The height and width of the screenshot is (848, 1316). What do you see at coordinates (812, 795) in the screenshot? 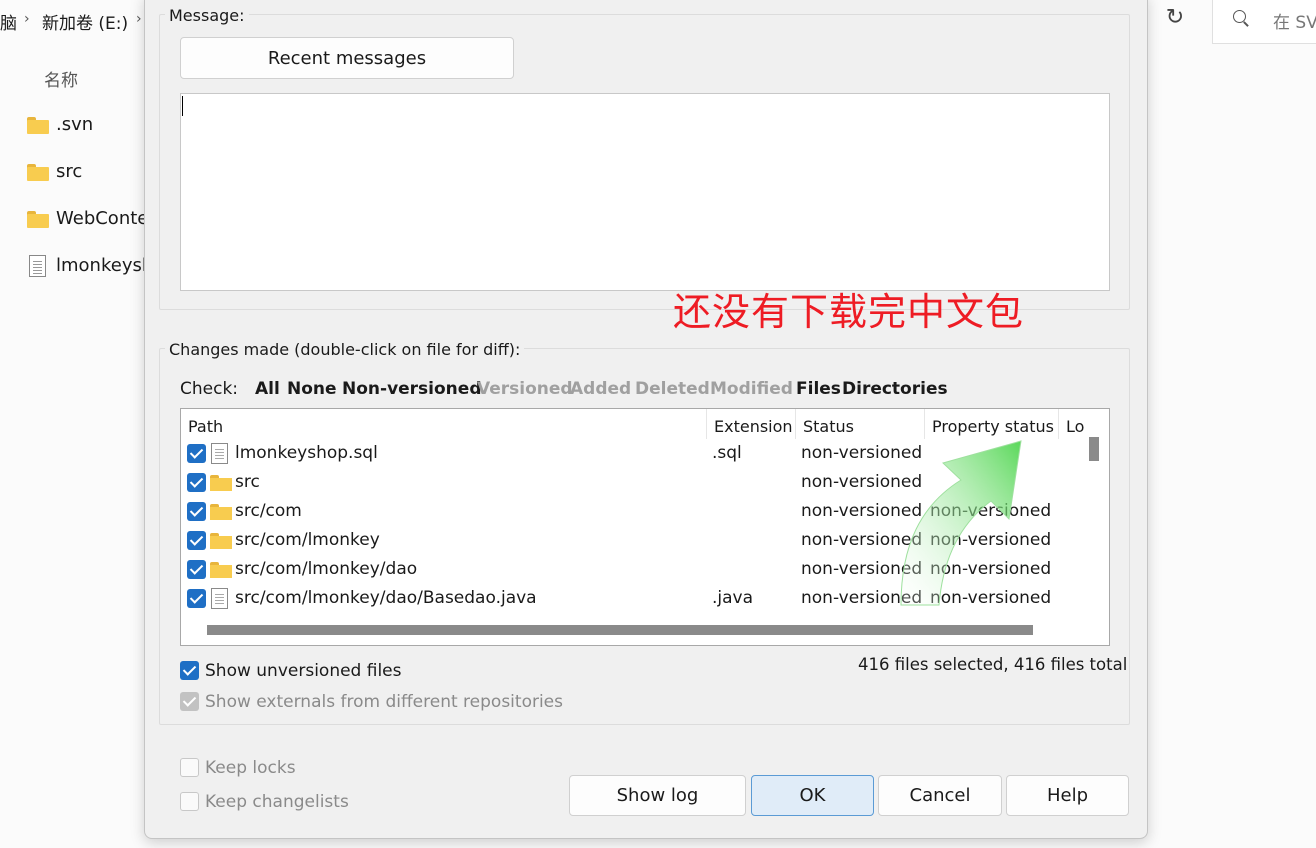
I see `ok-button: OK` at bounding box center [812, 795].